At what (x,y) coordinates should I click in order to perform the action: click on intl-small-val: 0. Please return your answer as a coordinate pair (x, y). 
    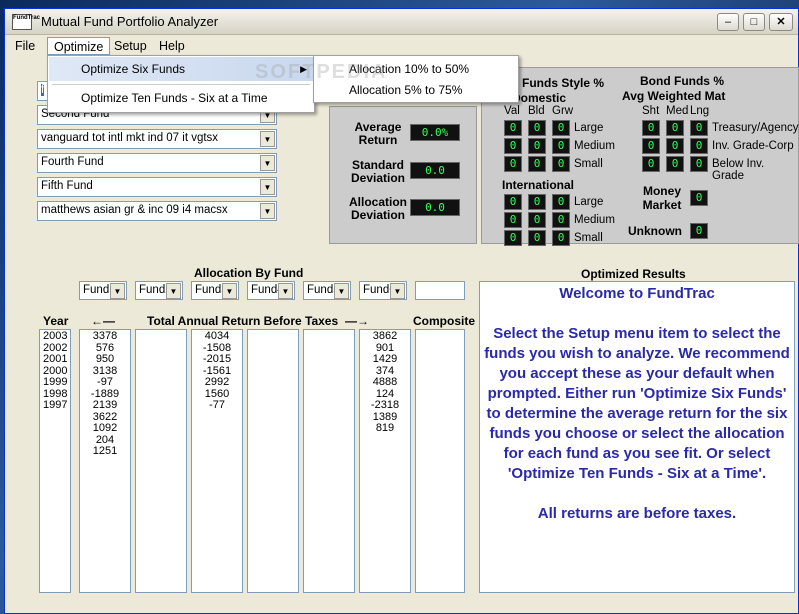
    Looking at the image, I should click on (513, 238).